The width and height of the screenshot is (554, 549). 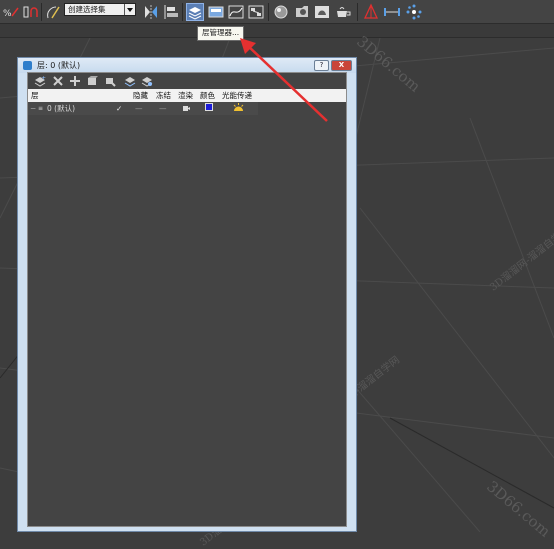 What do you see at coordinates (284, 80) in the screenshot?
I see `annotation-arrow` at bounding box center [284, 80].